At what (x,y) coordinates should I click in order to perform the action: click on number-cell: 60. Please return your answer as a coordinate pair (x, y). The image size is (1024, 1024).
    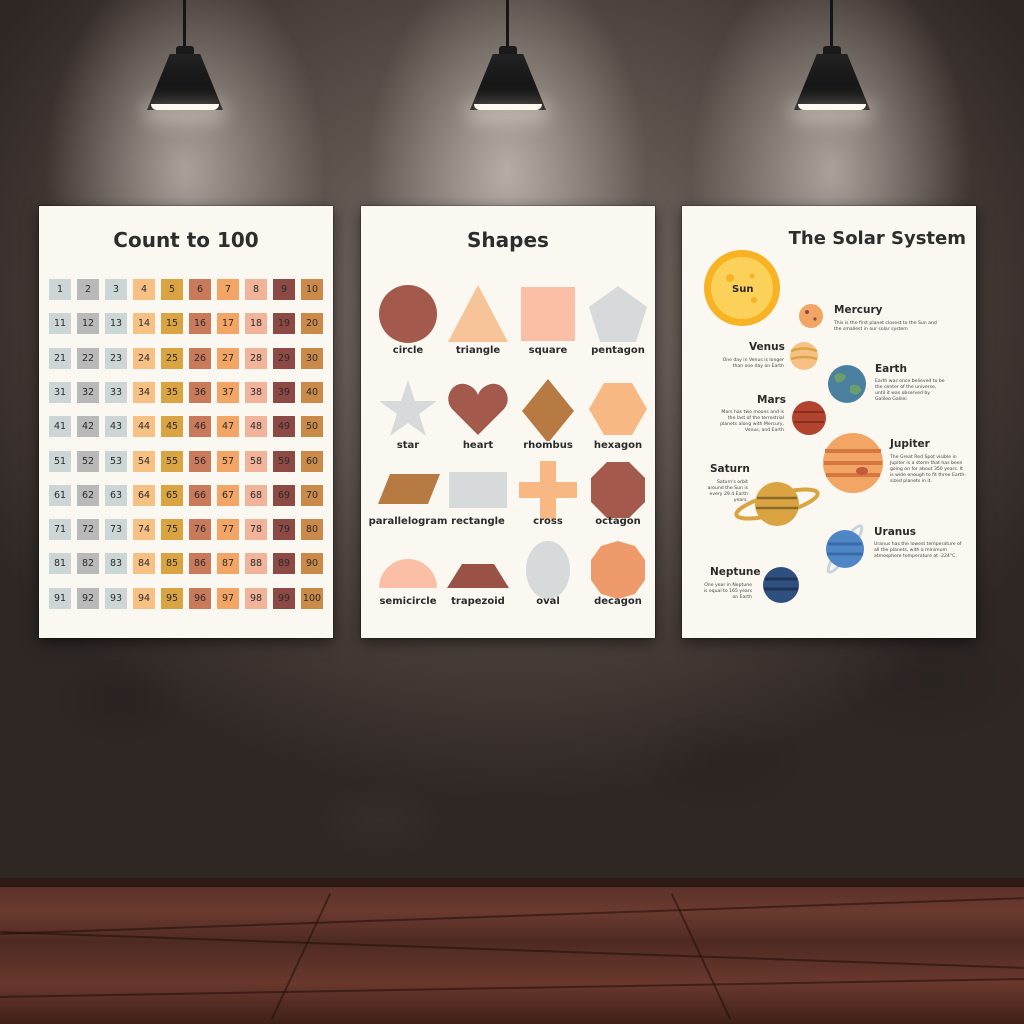
    Looking at the image, I should click on (312, 461).